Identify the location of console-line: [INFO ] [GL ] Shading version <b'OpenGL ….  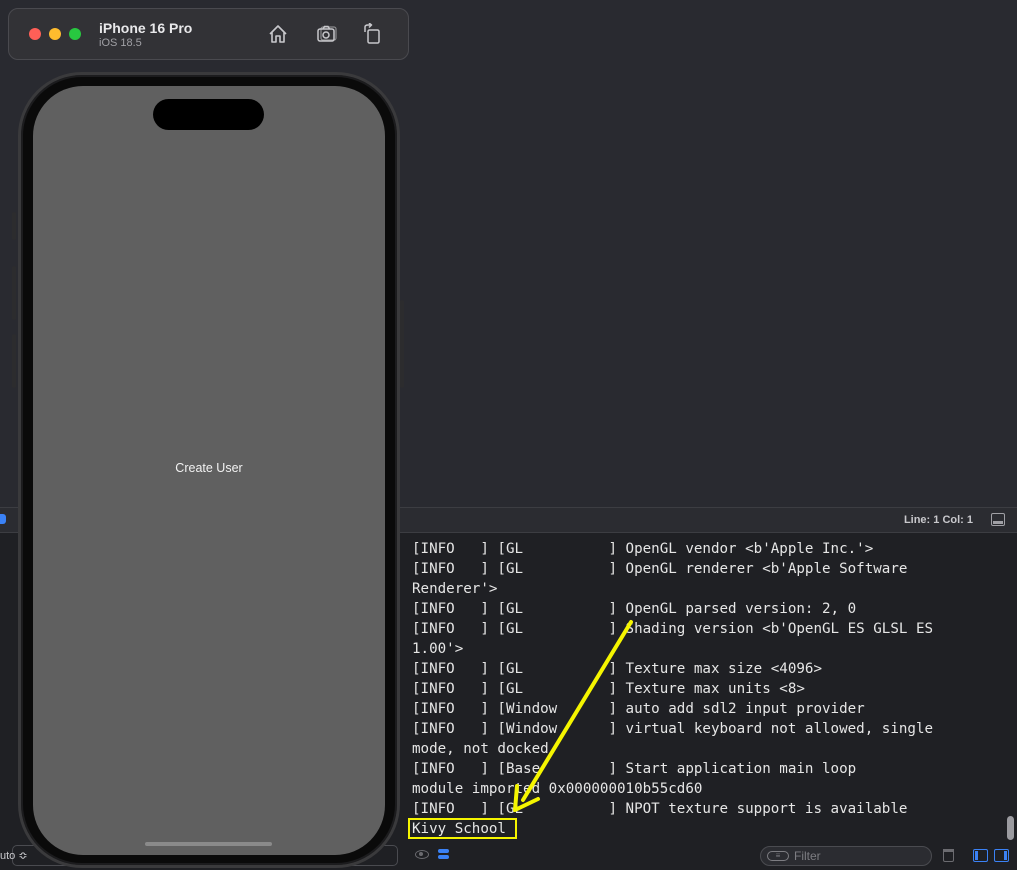
(673, 629).